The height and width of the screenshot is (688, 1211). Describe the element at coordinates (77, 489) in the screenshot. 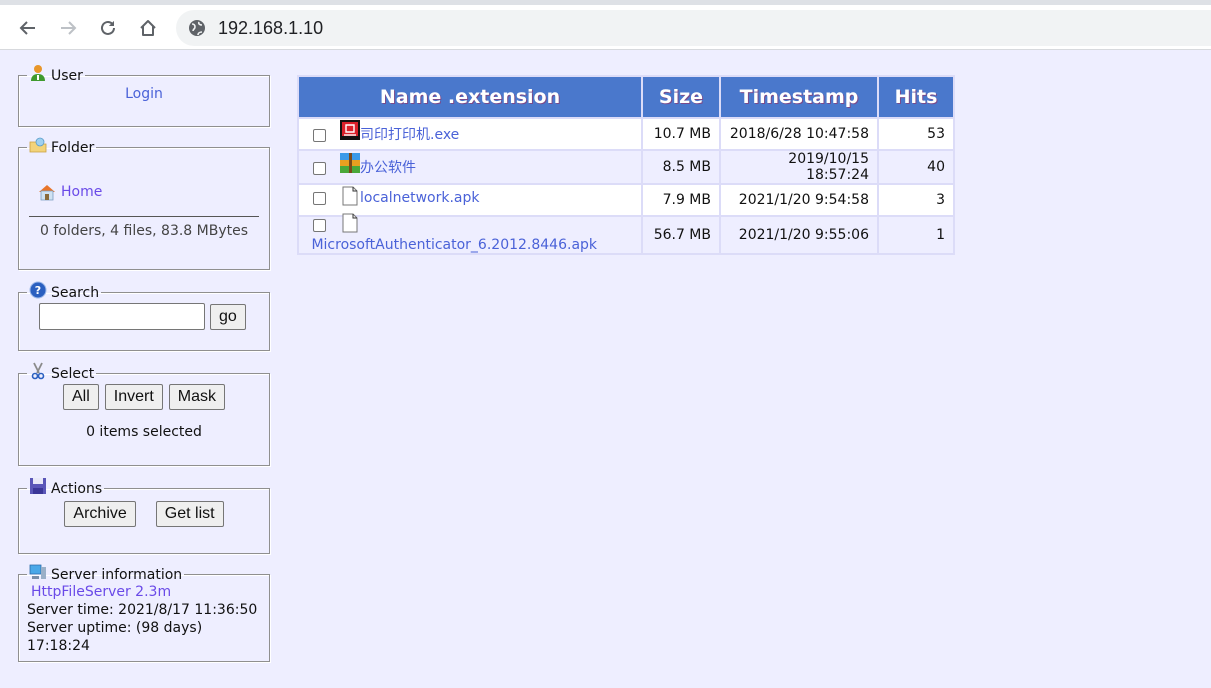

I see `actions-title: Actions` at that location.